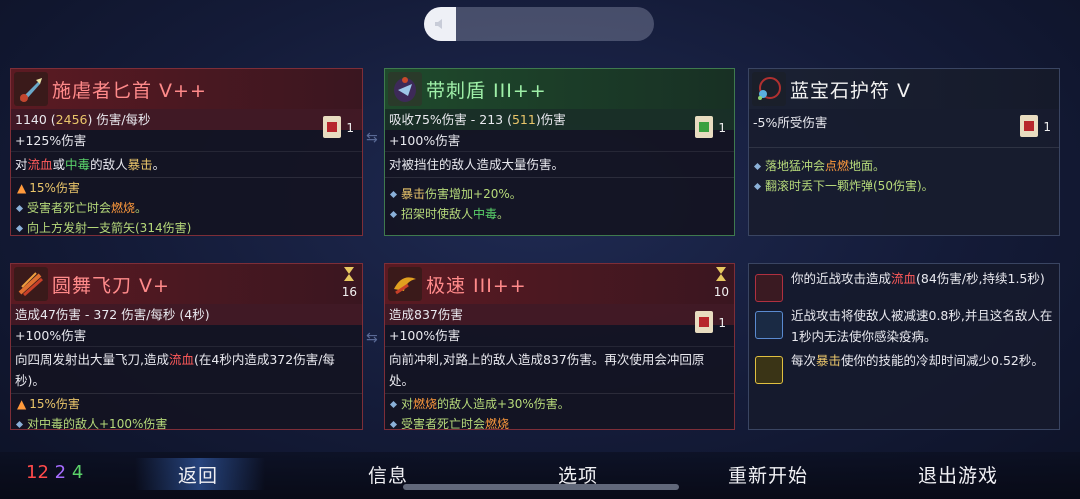 This screenshot has width=1080, height=499. I want to click on throwing-knives-icon, so click(31, 284).